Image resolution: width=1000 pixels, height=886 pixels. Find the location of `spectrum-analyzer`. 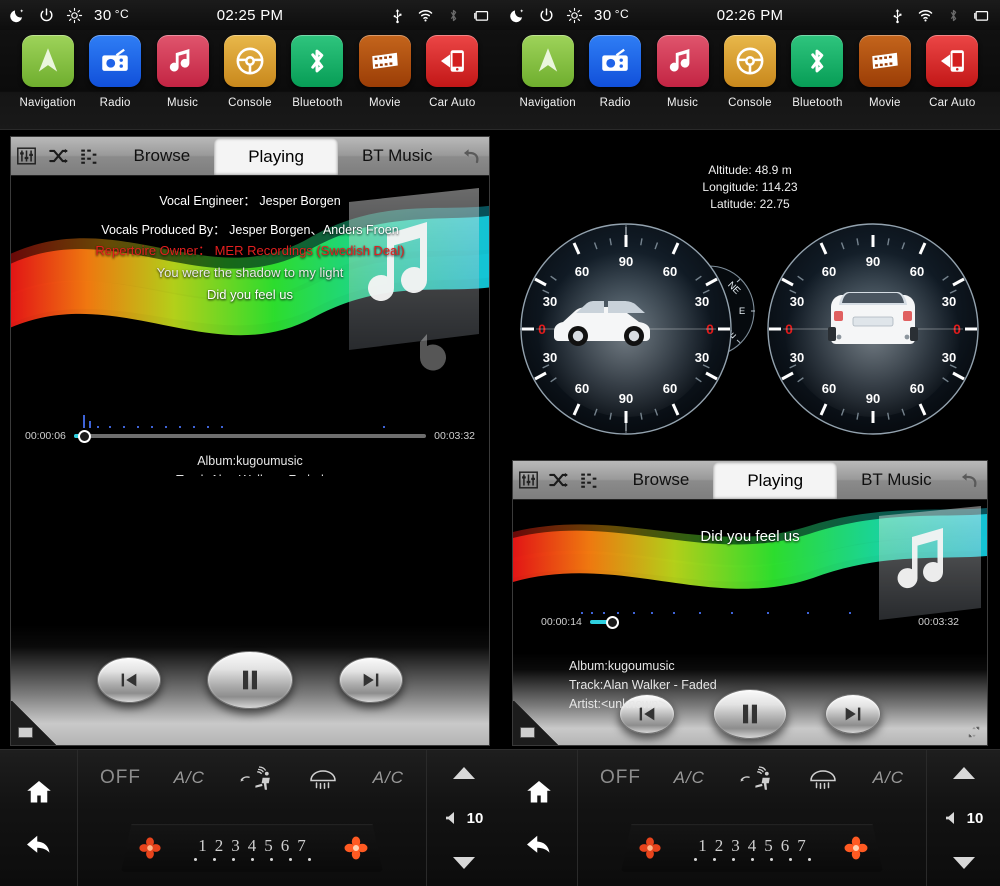

spectrum-analyzer is located at coordinates (279, 420).